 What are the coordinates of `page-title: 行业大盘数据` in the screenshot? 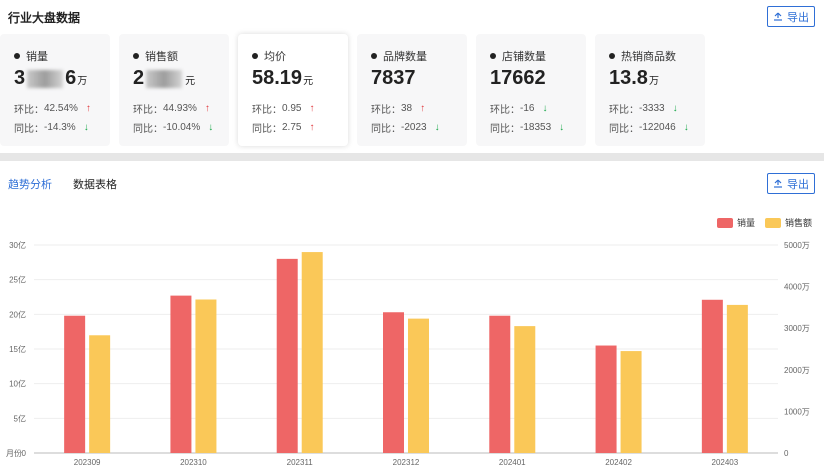 It's located at (44, 18).